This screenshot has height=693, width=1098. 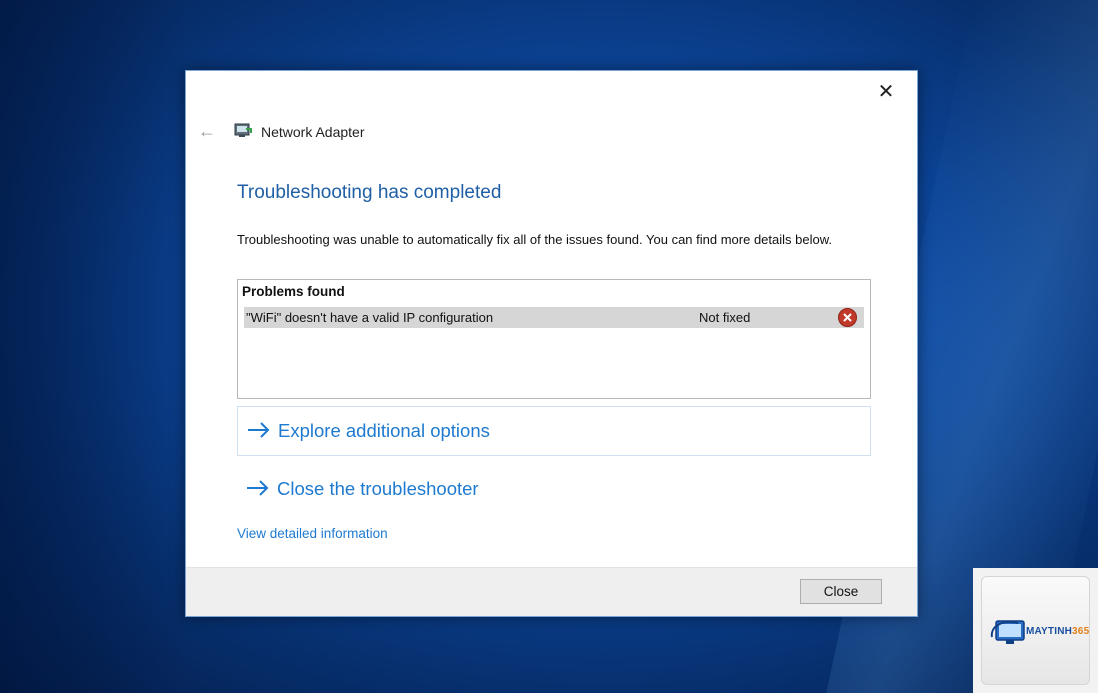 What do you see at coordinates (293, 291) in the screenshot?
I see `problems-found-header: Problems found` at bounding box center [293, 291].